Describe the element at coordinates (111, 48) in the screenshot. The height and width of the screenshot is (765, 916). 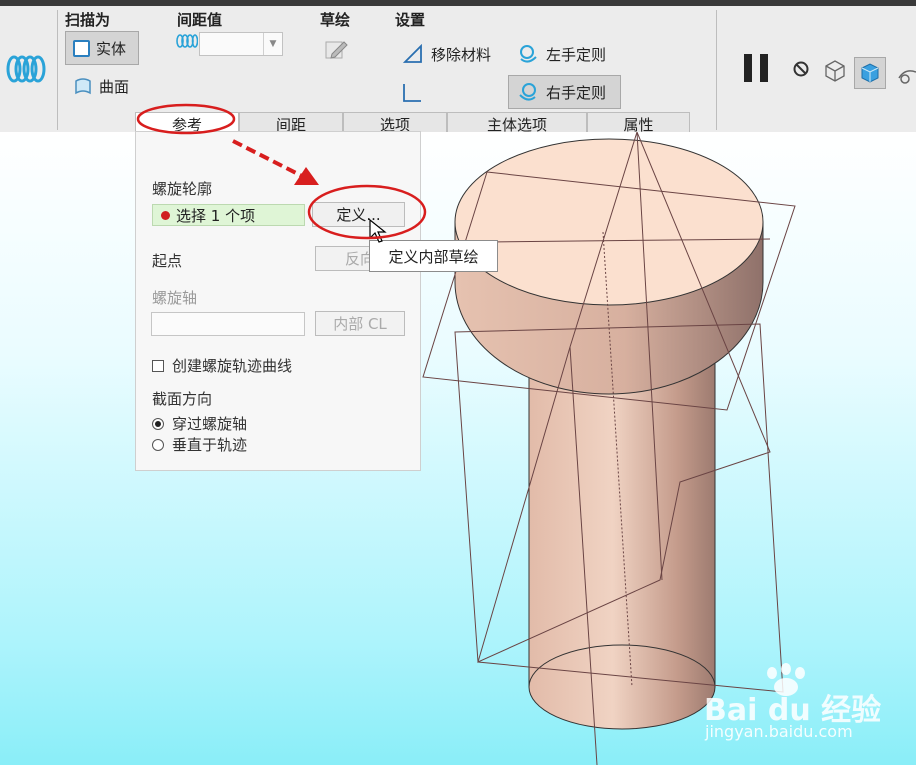
I see `solid-label: 实体` at that location.